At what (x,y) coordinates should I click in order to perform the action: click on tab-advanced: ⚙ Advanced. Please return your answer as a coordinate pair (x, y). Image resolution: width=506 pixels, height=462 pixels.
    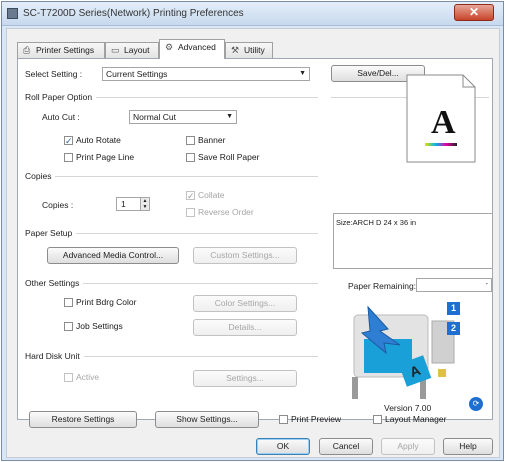
    Looking at the image, I should click on (192, 49).